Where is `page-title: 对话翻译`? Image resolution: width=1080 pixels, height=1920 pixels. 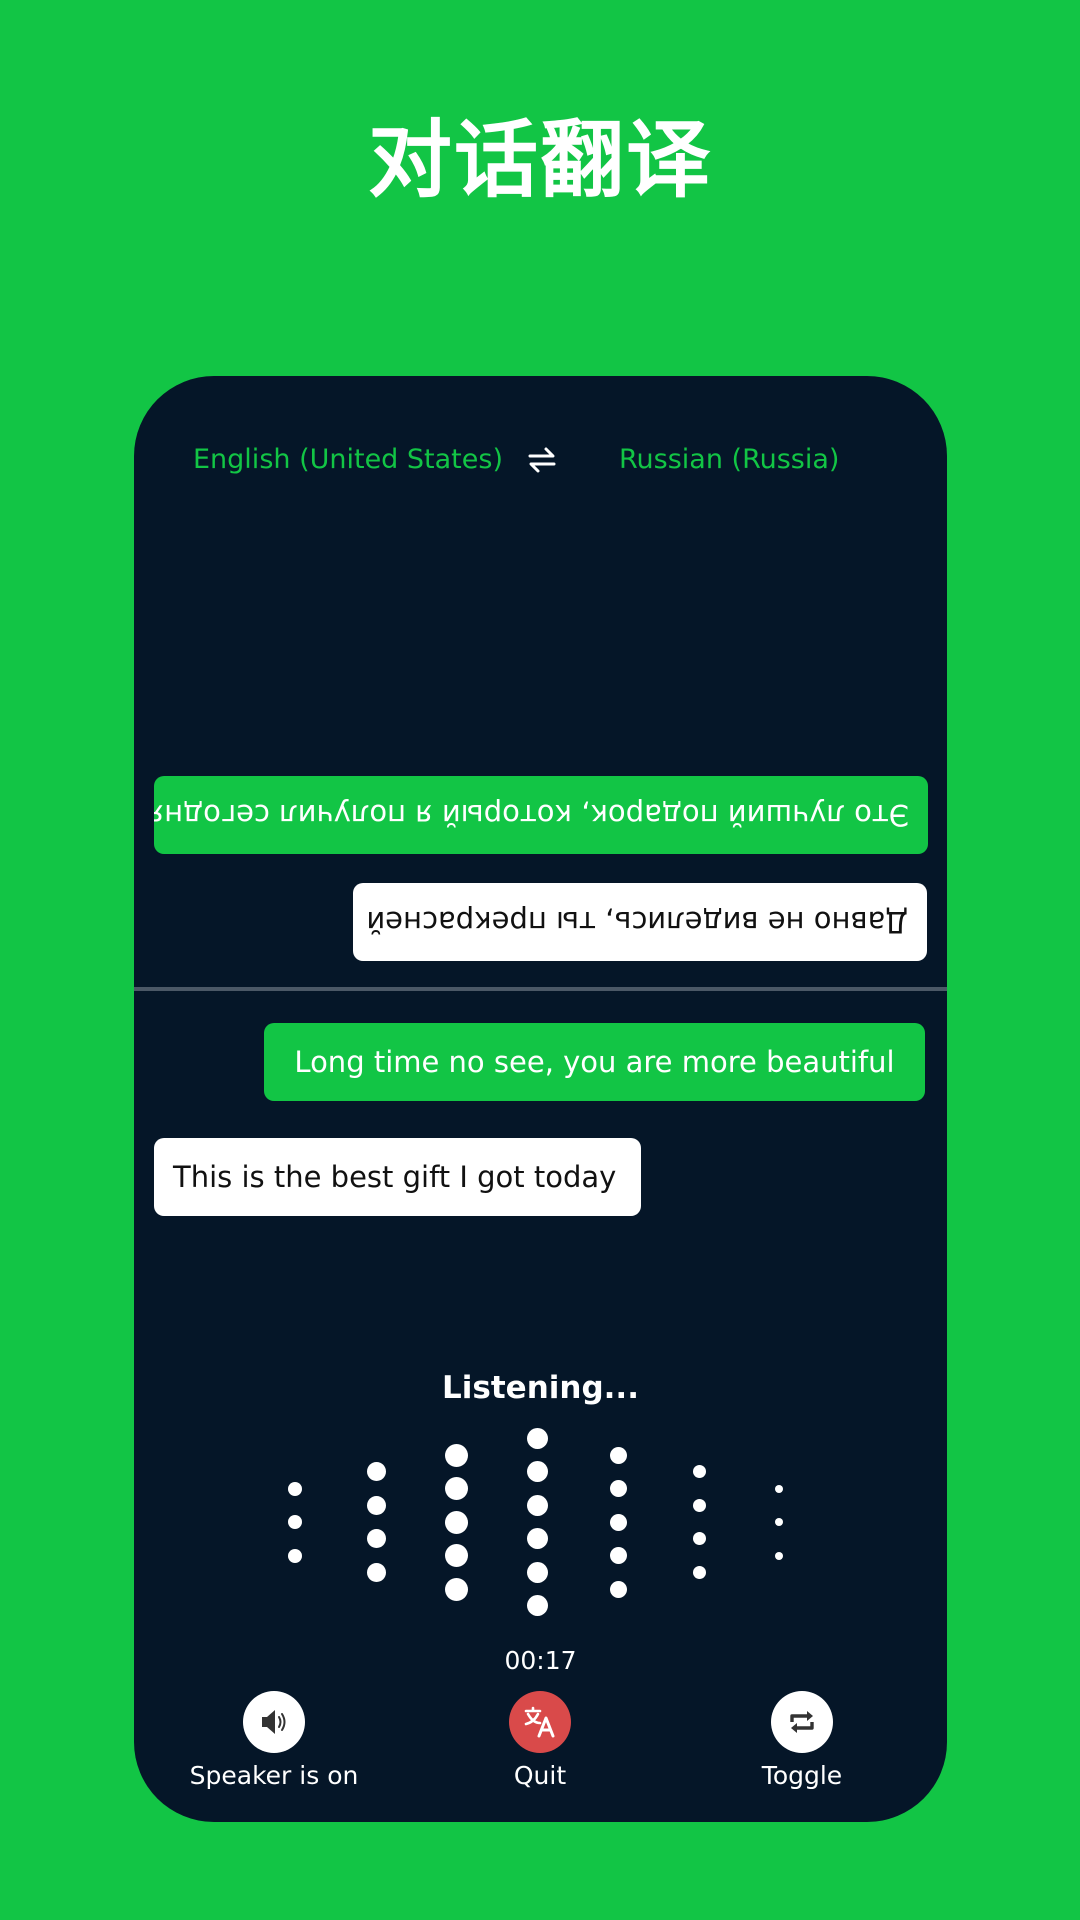
page-title: 对话翻译 is located at coordinates (539, 160).